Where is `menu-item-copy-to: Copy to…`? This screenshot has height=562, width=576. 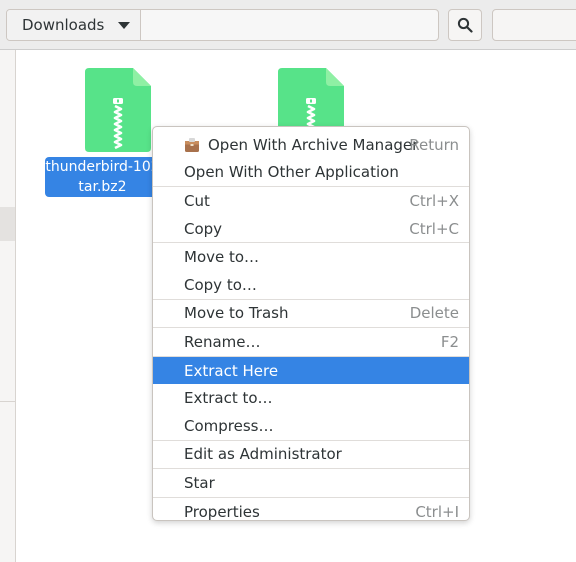
menu-item-copy-to: Copy to… is located at coordinates (311, 285).